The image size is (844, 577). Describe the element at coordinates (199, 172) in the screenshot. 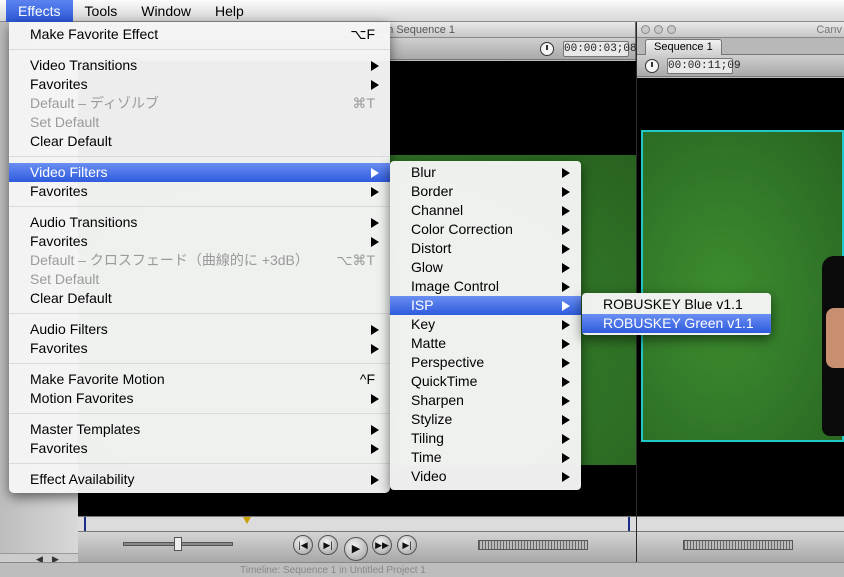

I see `video-filters-item: Video Filters` at that location.